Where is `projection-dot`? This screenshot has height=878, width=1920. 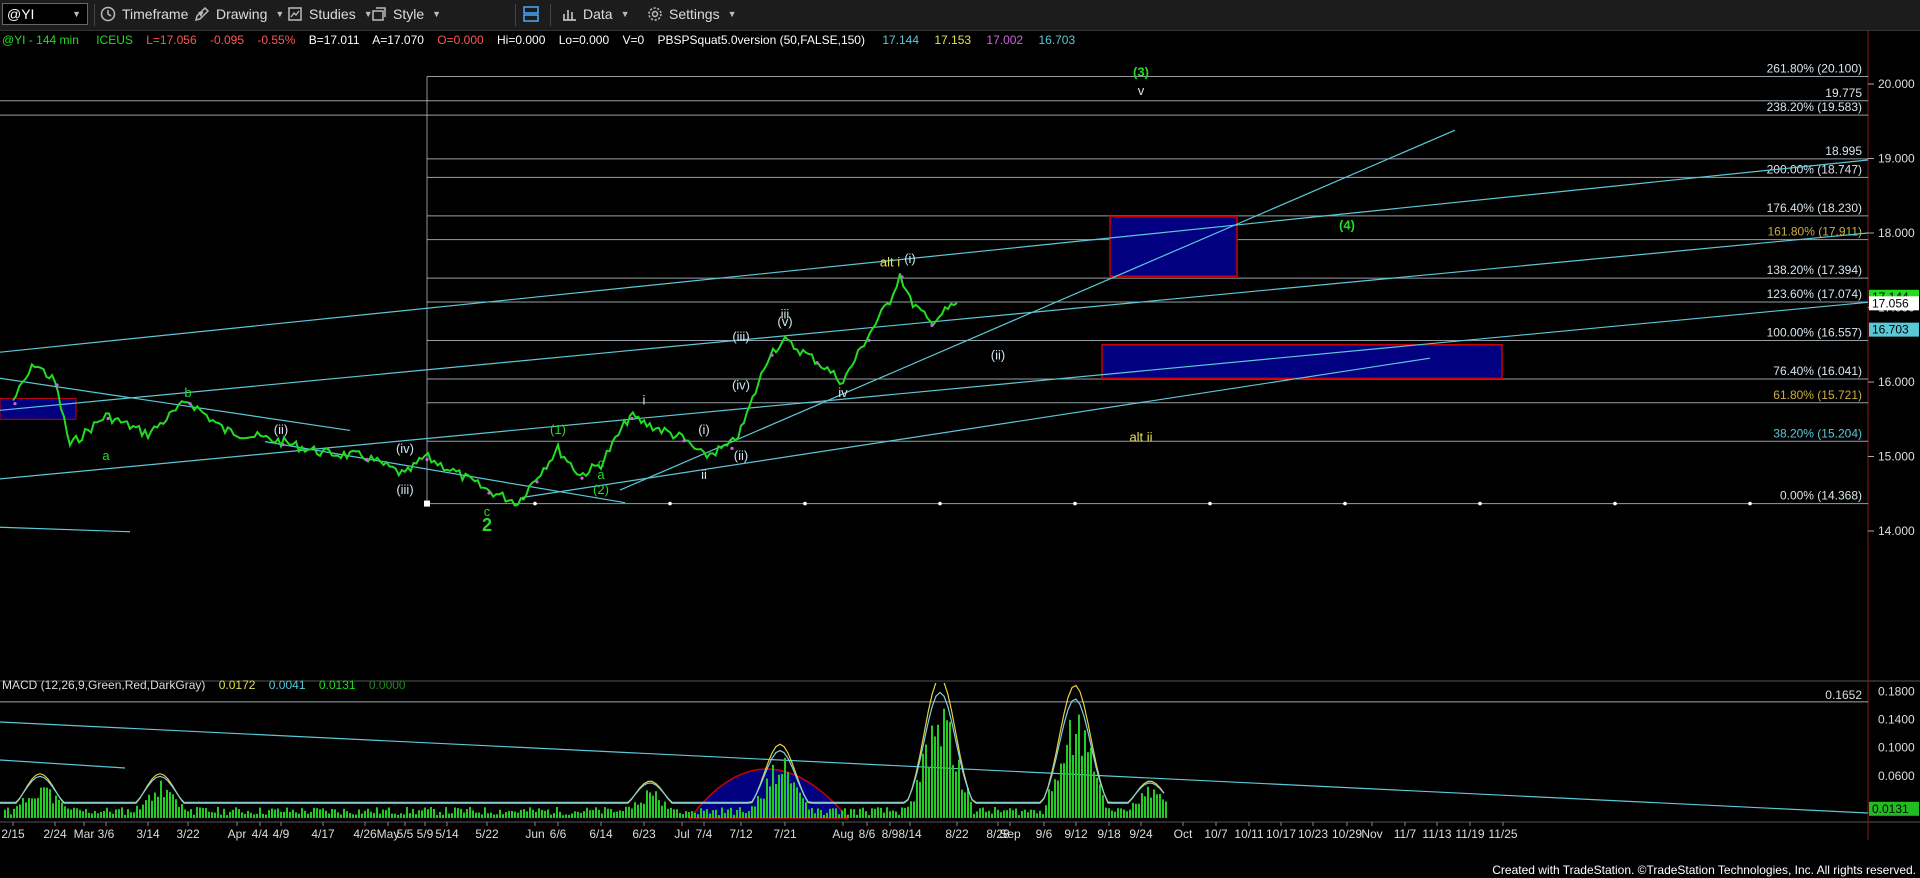 projection-dot is located at coordinates (805, 503).